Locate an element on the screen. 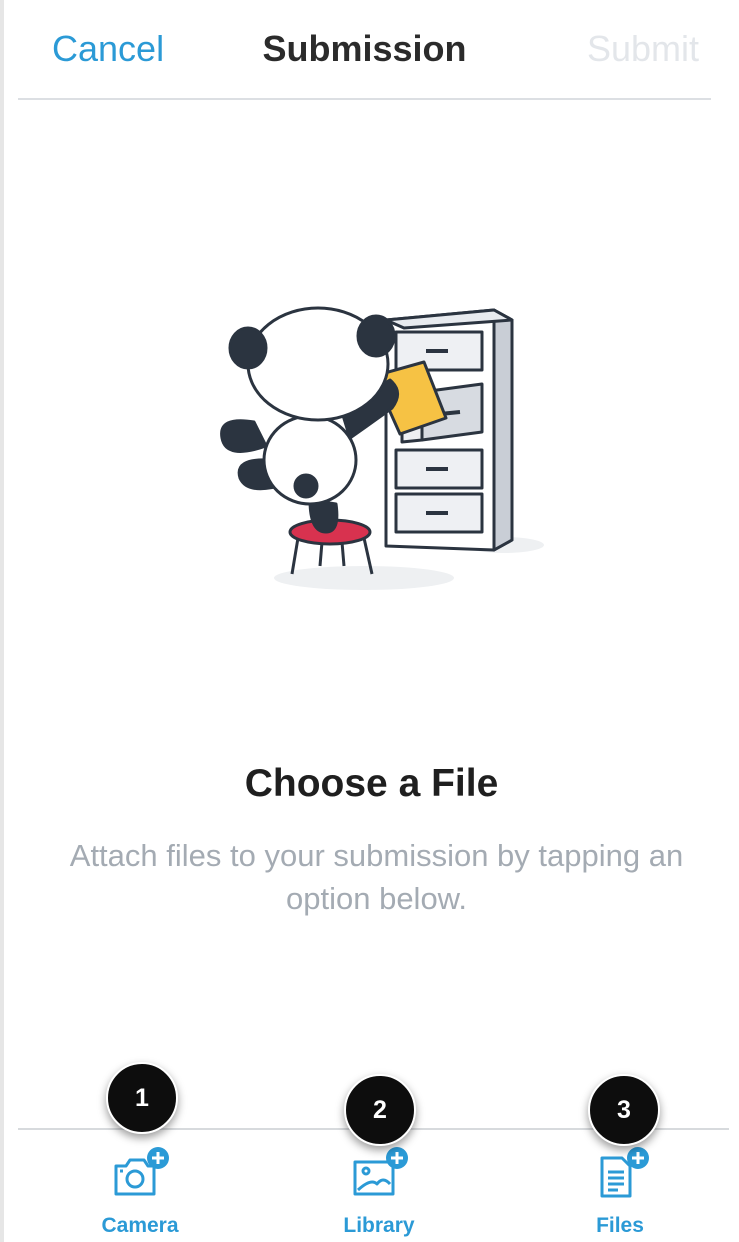 The height and width of the screenshot is (1242, 739). camera-label: Camera is located at coordinates (140, 1225).